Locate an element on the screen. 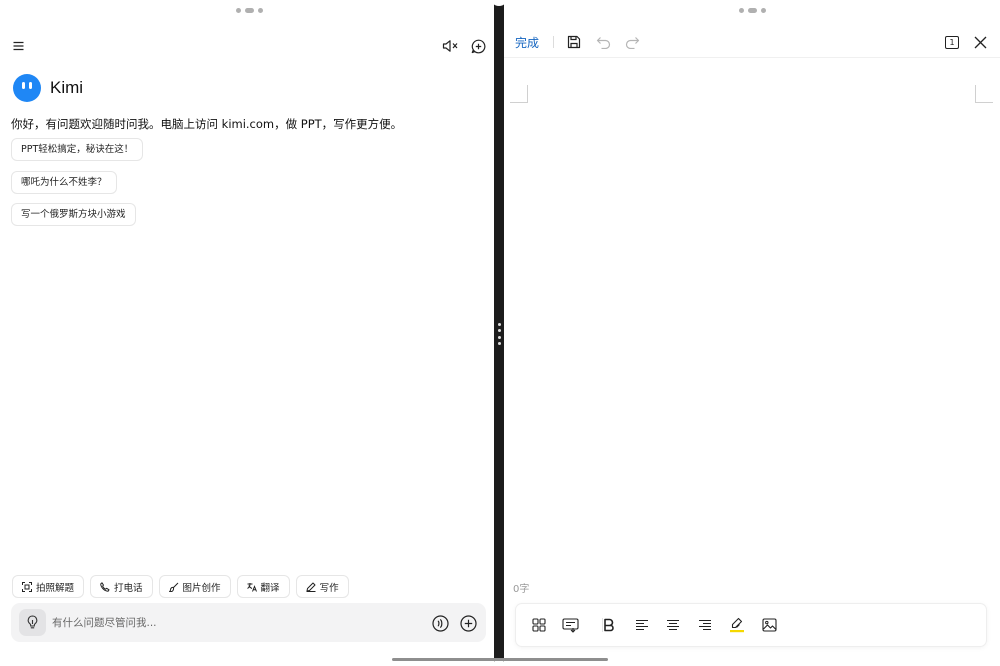 Image resolution: width=1000 pixels, height=666 pixels. chat-input-bar is located at coordinates (248, 622).